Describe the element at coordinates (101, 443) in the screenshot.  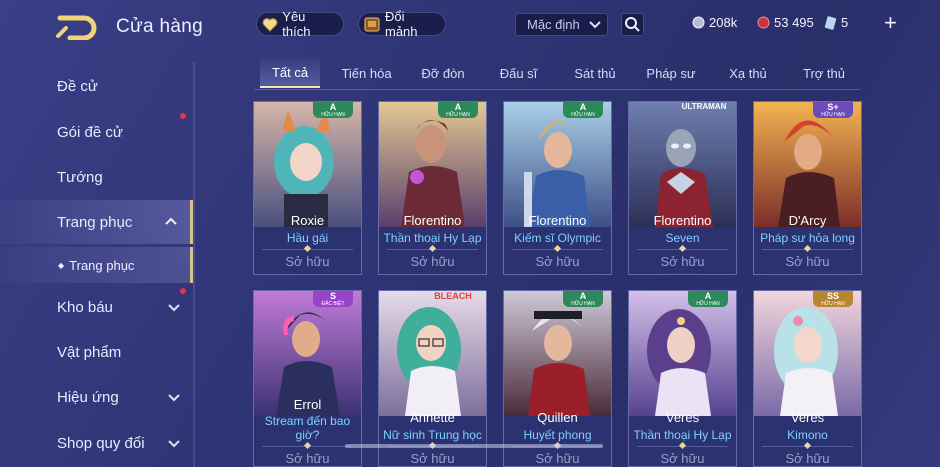
I see `sidebar-item-label: Shop quy đổi` at that location.